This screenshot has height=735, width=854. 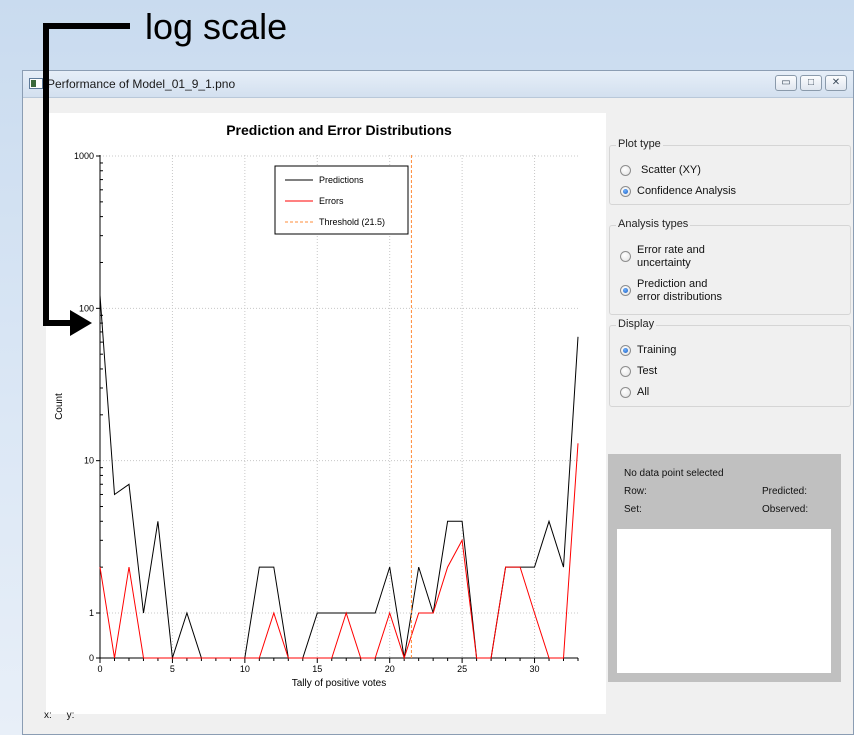 I want to click on x-tick-label: 15, so click(x=317, y=669).